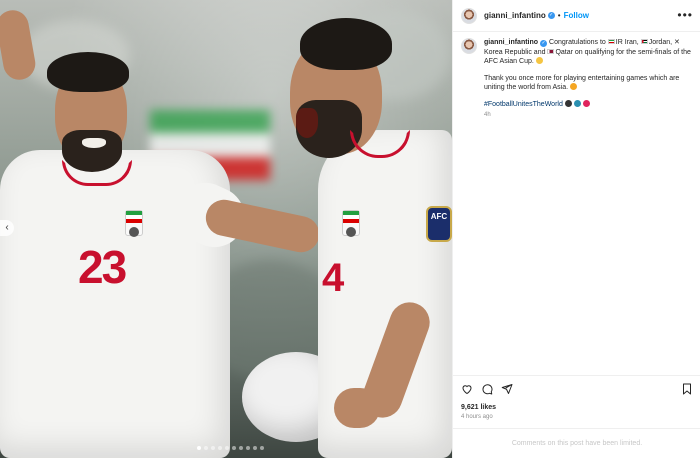 The width and height of the screenshot is (700, 458). I want to click on soccer-ball-icon, so click(568, 103).